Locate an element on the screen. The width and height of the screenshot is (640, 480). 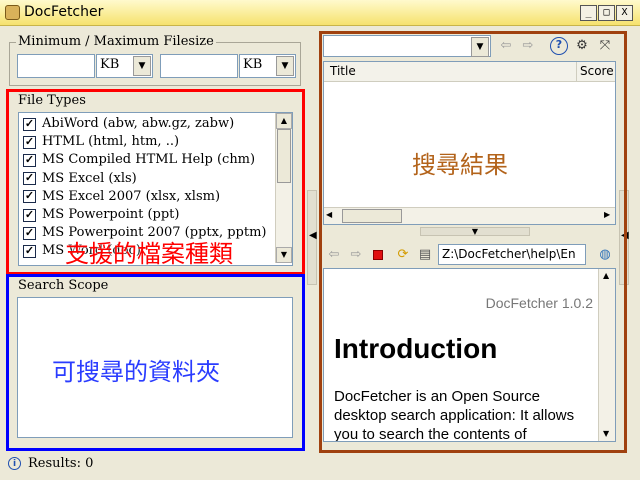
minimize-button: _ is located at coordinates (588, 13).